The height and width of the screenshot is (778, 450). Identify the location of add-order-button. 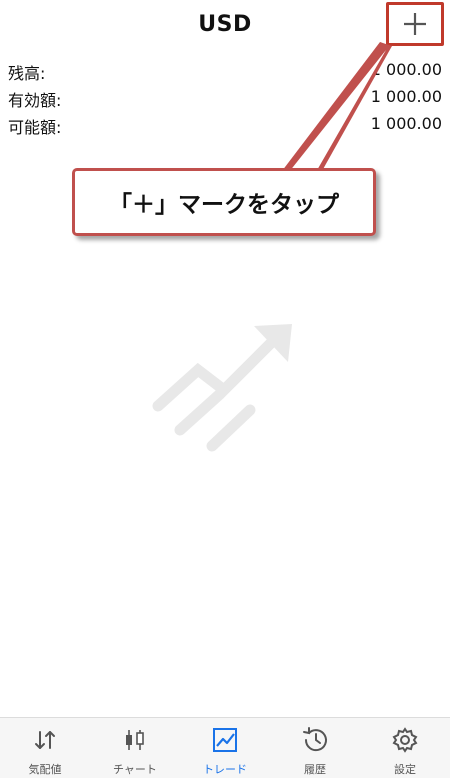
(415, 24).